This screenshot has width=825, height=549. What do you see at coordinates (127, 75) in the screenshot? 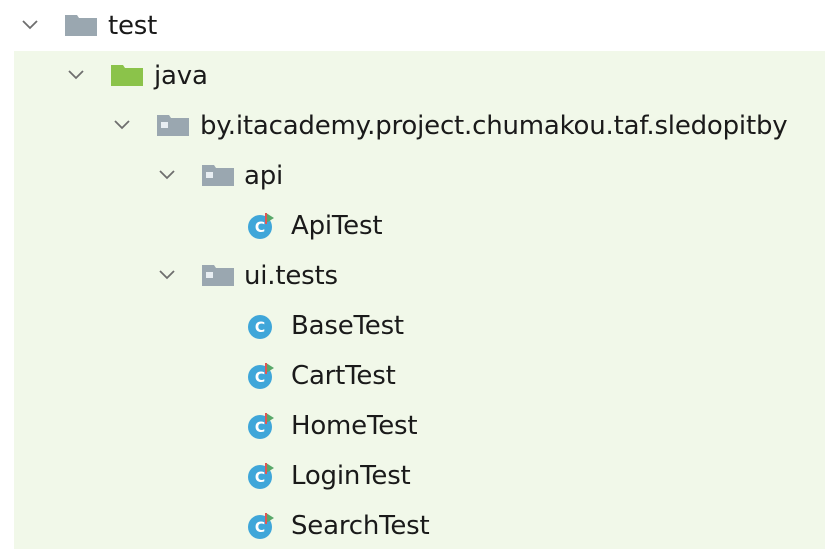
I see `source-folder-icon` at bounding box center [127, 75].